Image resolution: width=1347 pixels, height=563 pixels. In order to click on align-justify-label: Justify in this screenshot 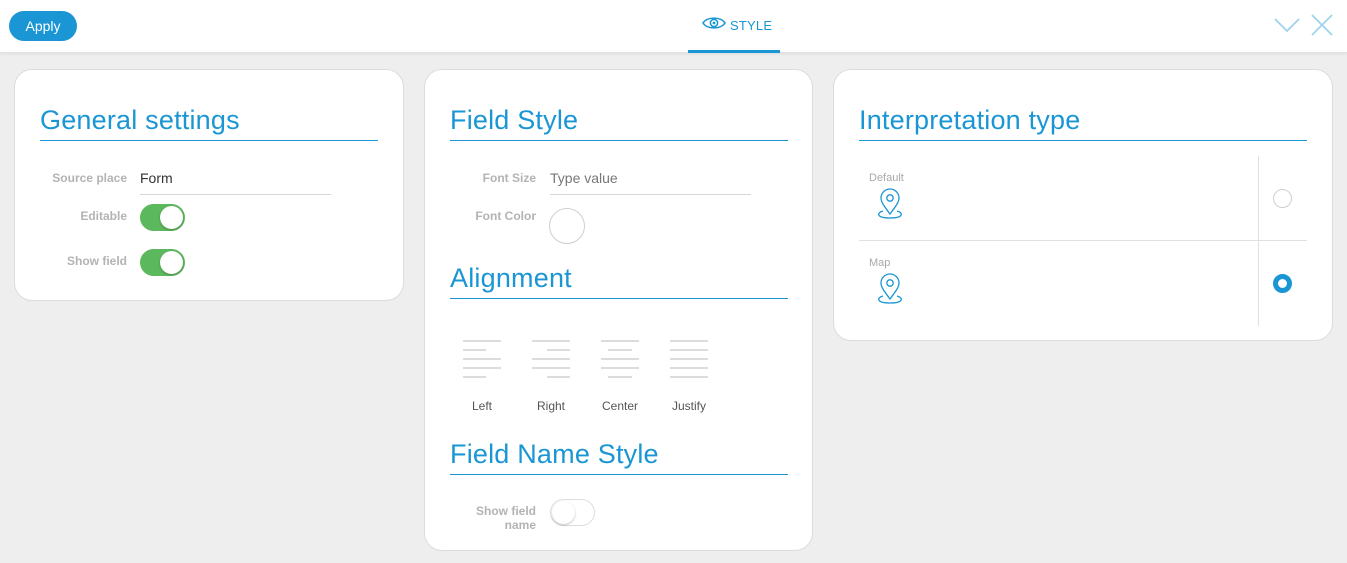, I will do `click(688, 406)`.